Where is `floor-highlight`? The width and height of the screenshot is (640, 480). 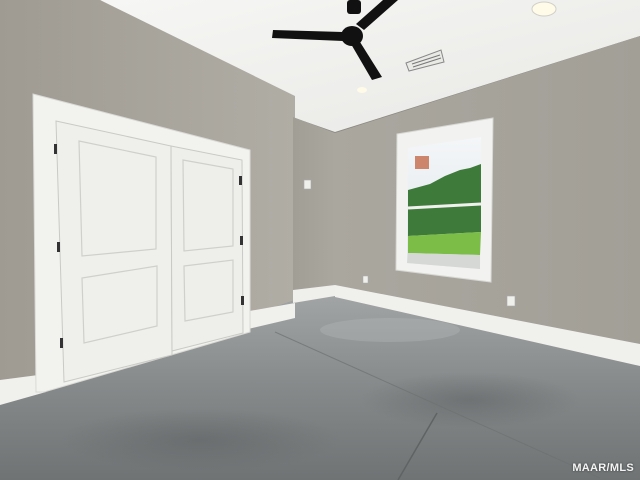 floor-highlight is located at coordinates (390, 330).